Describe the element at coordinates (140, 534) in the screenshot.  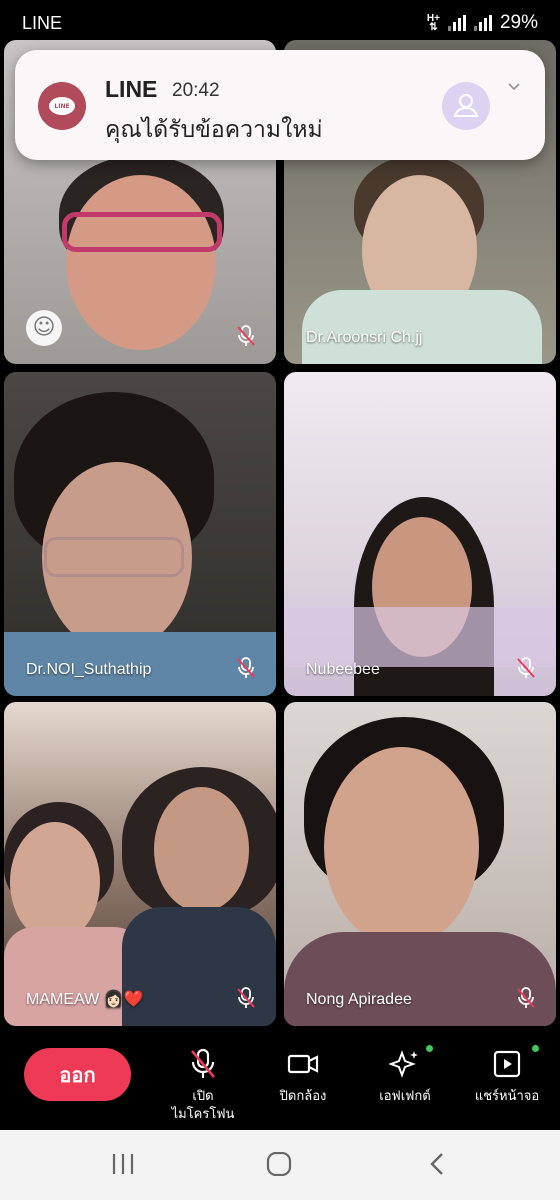
I see `participant-tile: Dr.NOI_Suthathip` at that location.